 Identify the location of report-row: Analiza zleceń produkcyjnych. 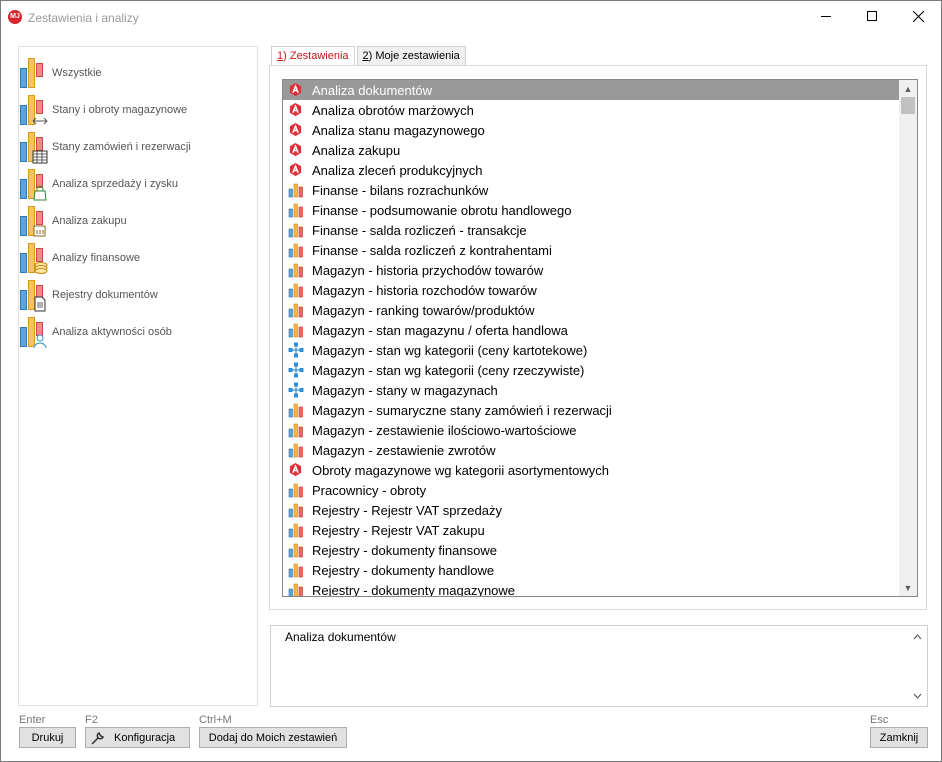
(591, 170).